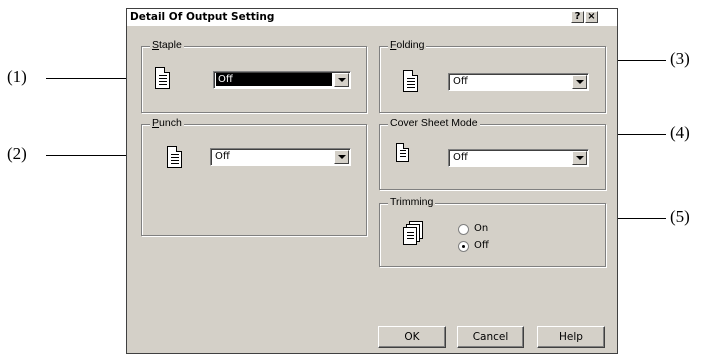 The height and width of the screenshot is (358, 702). I want to click on folding-label: Folding, so click(407, 45).